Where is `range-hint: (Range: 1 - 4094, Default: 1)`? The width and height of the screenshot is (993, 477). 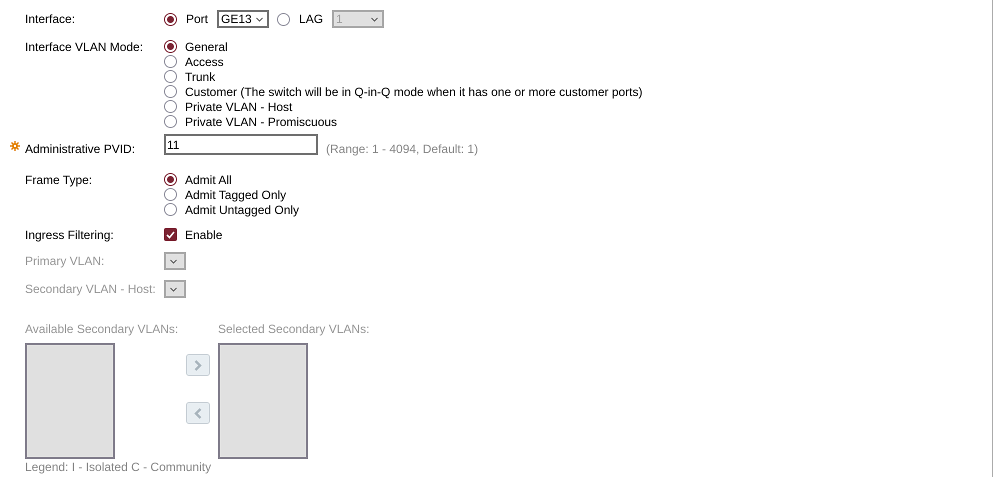
range-hint: (Range: 1 - 4094, Default: 1) is located at coordinates (402, 149).